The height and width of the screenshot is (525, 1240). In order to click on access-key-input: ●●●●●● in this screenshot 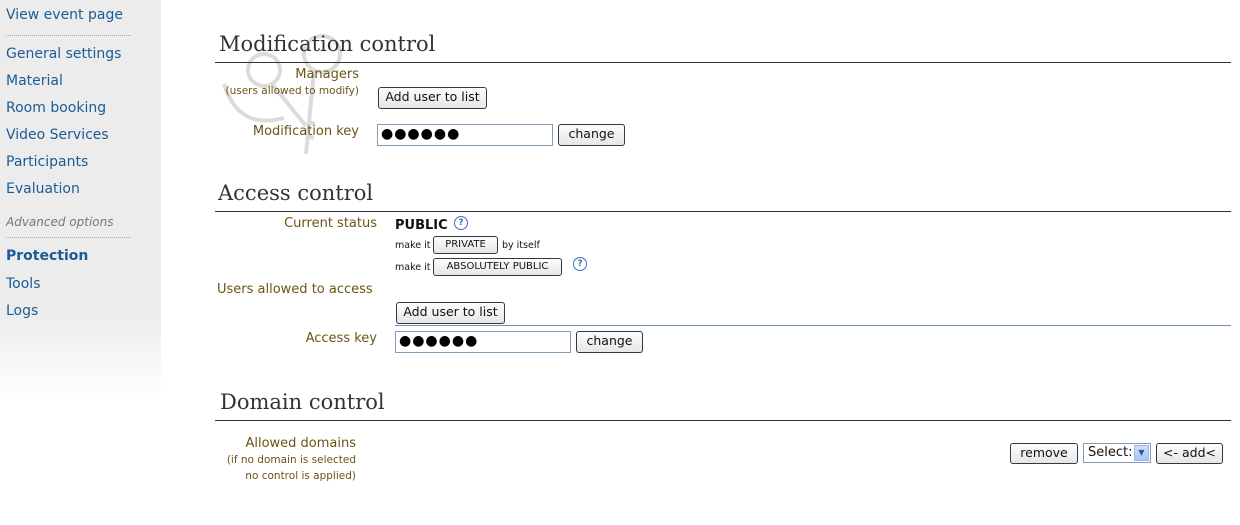, I will do `click(483, 342)`.